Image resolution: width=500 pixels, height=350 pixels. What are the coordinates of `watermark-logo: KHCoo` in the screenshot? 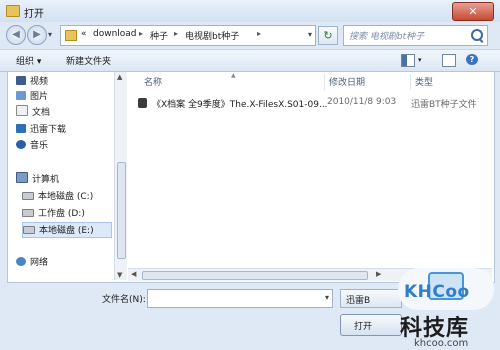 It's located at (437, 292).